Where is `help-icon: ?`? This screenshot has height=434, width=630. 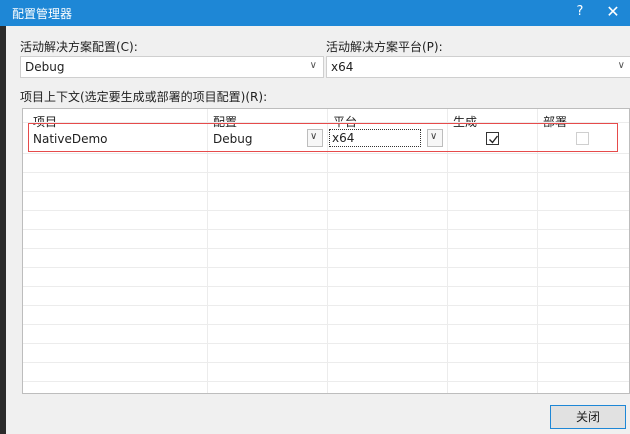
help-icon: ? is located at coordinates (580, 11).